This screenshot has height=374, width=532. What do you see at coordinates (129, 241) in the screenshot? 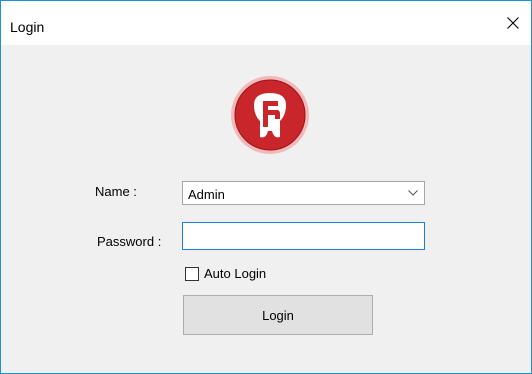
I see `password-label: Password :` at bounding box center [129, 241].